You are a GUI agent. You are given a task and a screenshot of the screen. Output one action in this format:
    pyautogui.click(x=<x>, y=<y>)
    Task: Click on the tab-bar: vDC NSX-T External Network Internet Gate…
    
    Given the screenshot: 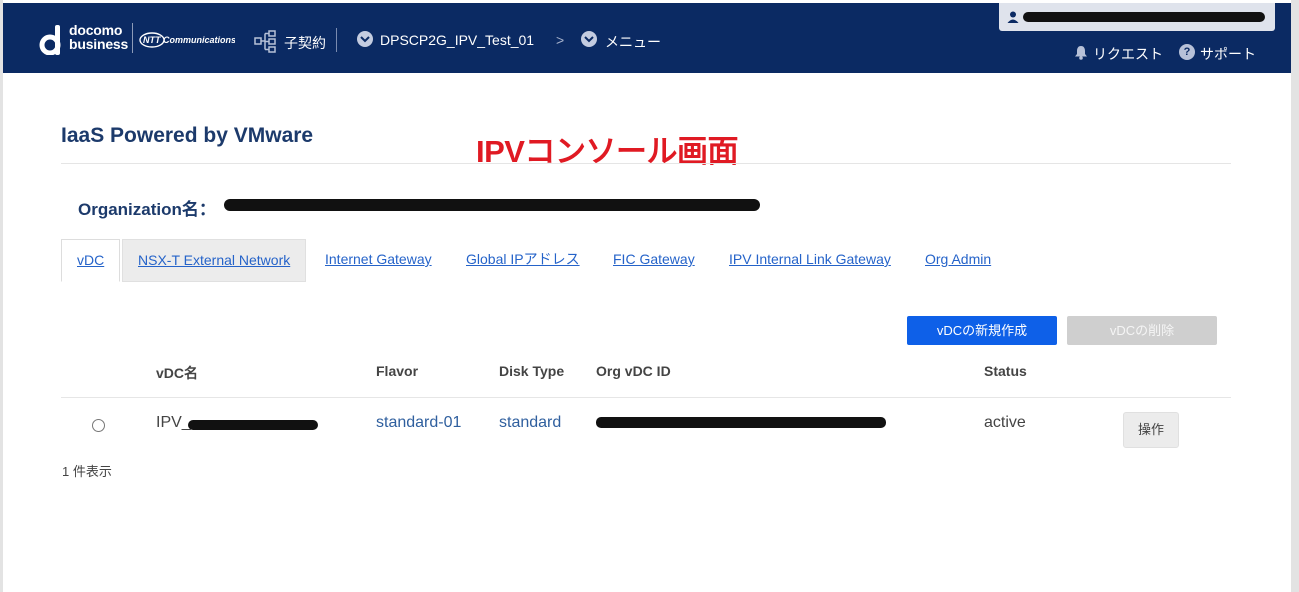 What is the action you would take?
    pyautogui.click(x=646, y=260)
    